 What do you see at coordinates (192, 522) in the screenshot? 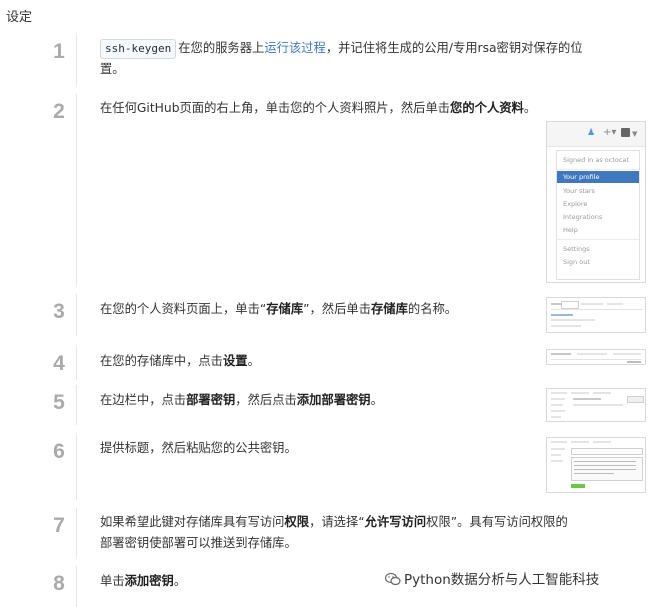
I see `step-text-part: 如果希望此键对存储库具有写访问` at bounding box center [192, 522].